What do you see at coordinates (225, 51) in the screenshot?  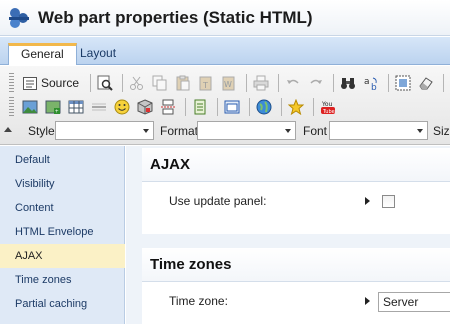 I see `tab-strip: General Layout` at bounding box center [225, 51].